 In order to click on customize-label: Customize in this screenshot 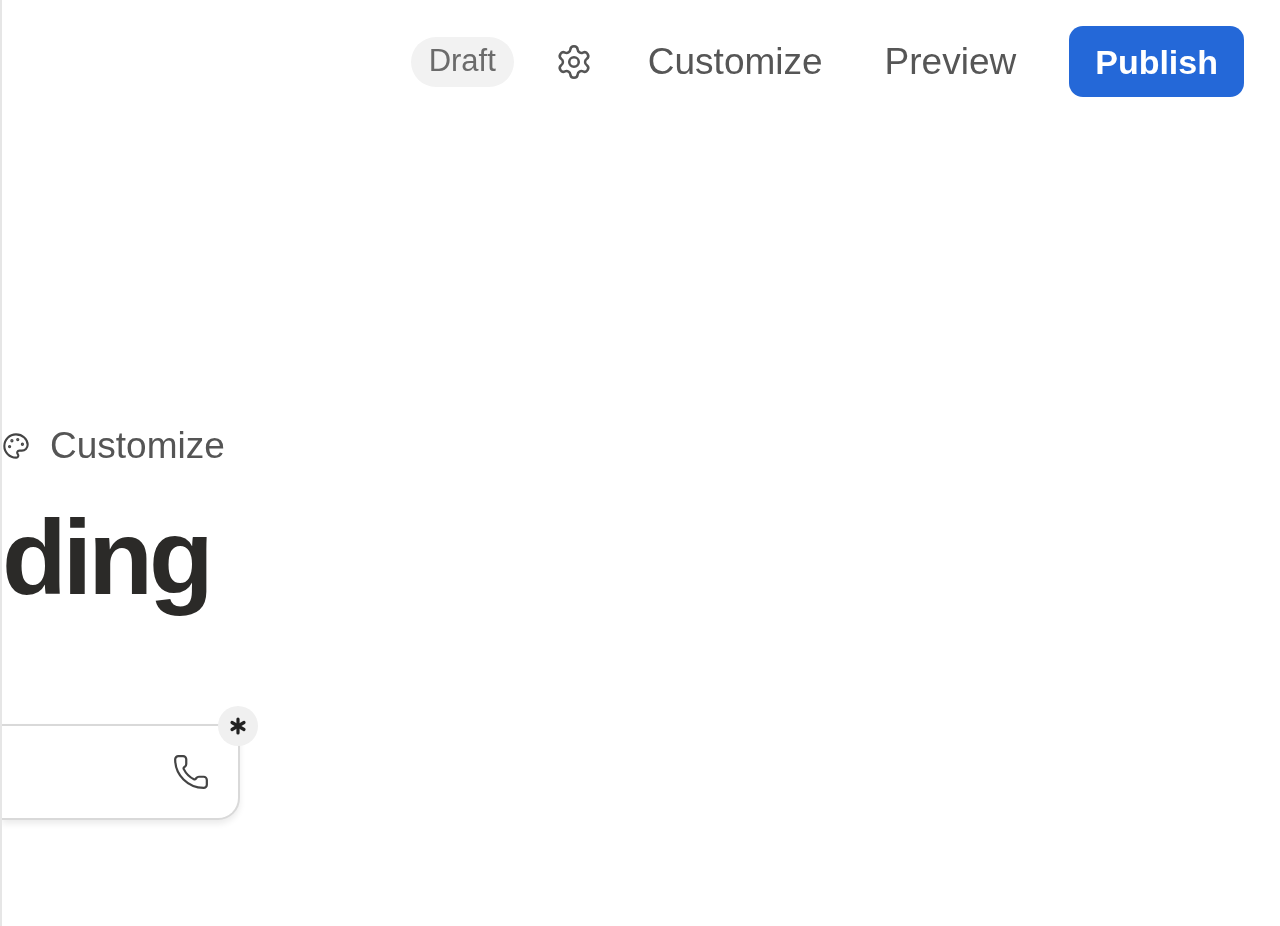, I will do `click(137, 445)`.